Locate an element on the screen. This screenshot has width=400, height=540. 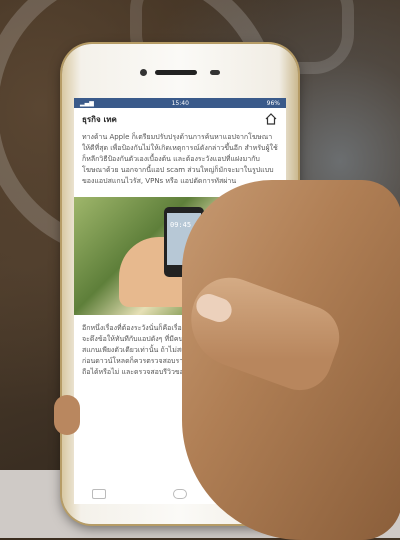
battery-level: 96% is located at coordinates (273, 103).